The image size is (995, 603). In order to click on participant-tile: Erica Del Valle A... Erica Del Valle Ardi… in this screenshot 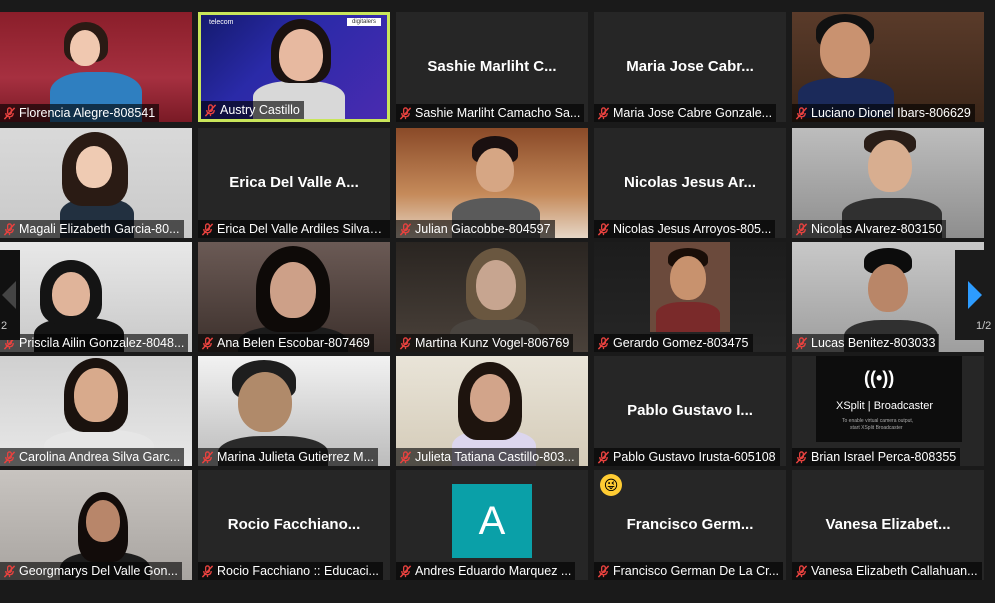, I will do `click(294, 183)`.